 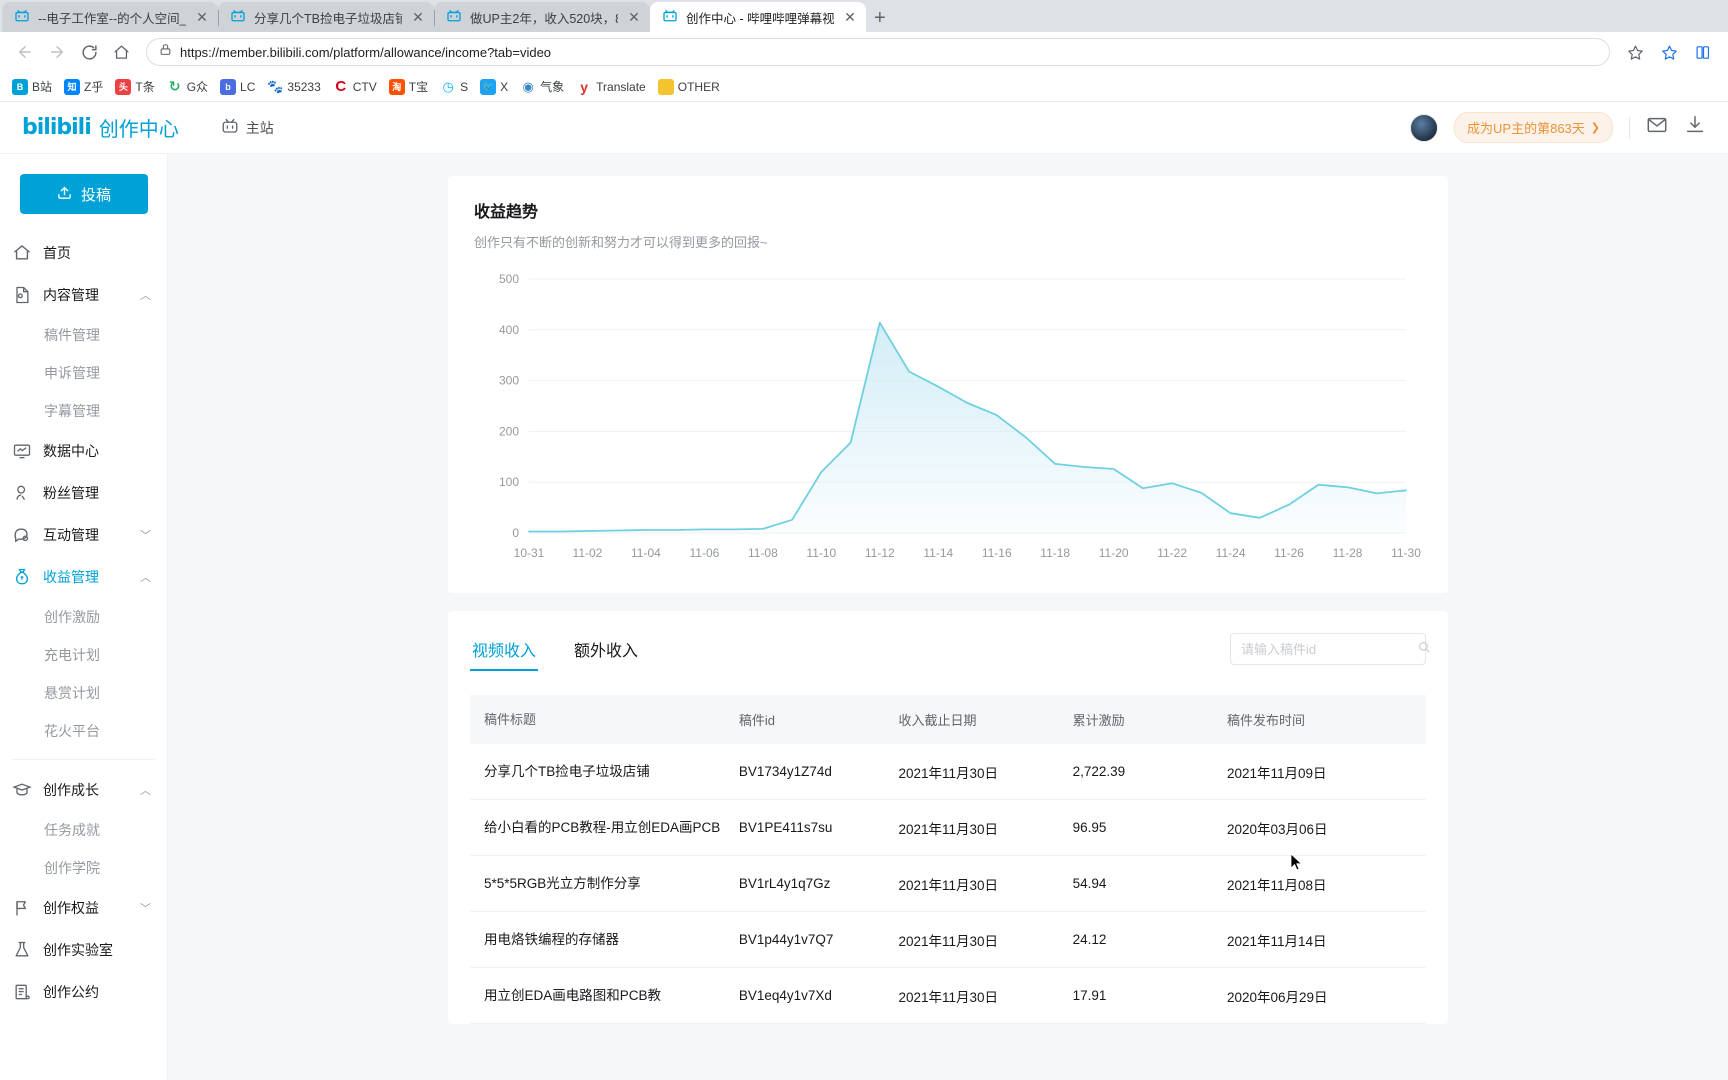 I want to click on bookmark-item-5: 🐾 35233, so click(x=293, y=87).